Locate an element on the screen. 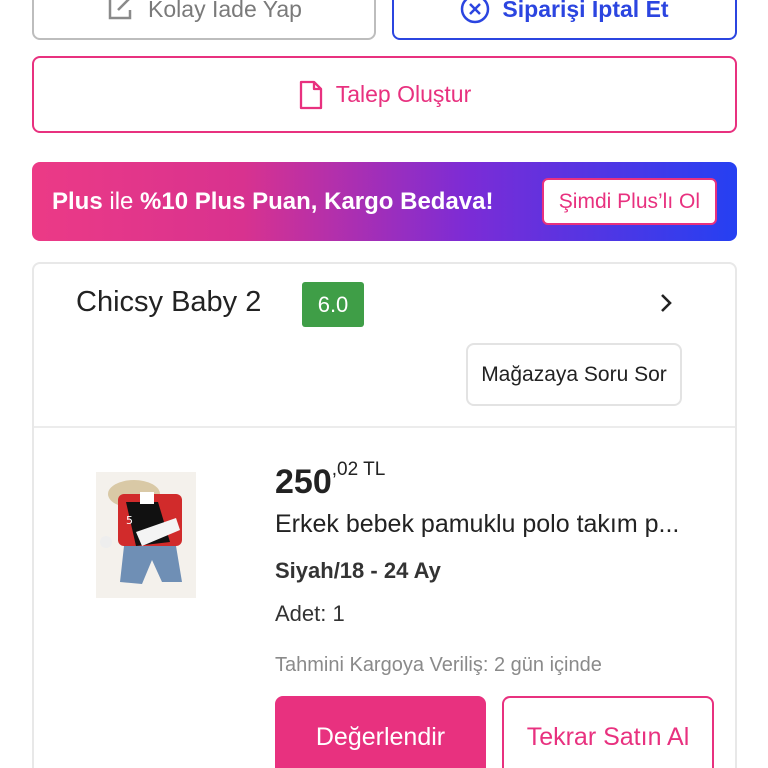 This screenshot has height=768, width=768. create-request-label: Talep Oluştur is located at coordinates (403, 94).